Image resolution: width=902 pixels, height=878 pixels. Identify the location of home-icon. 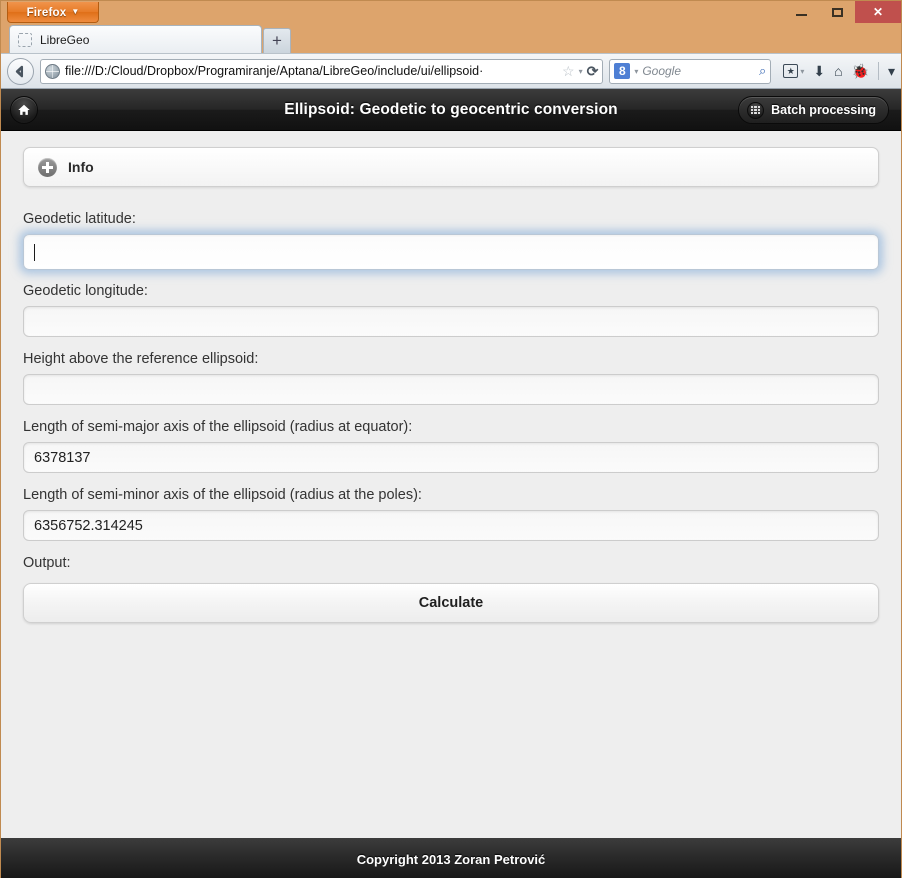
(24, 109).